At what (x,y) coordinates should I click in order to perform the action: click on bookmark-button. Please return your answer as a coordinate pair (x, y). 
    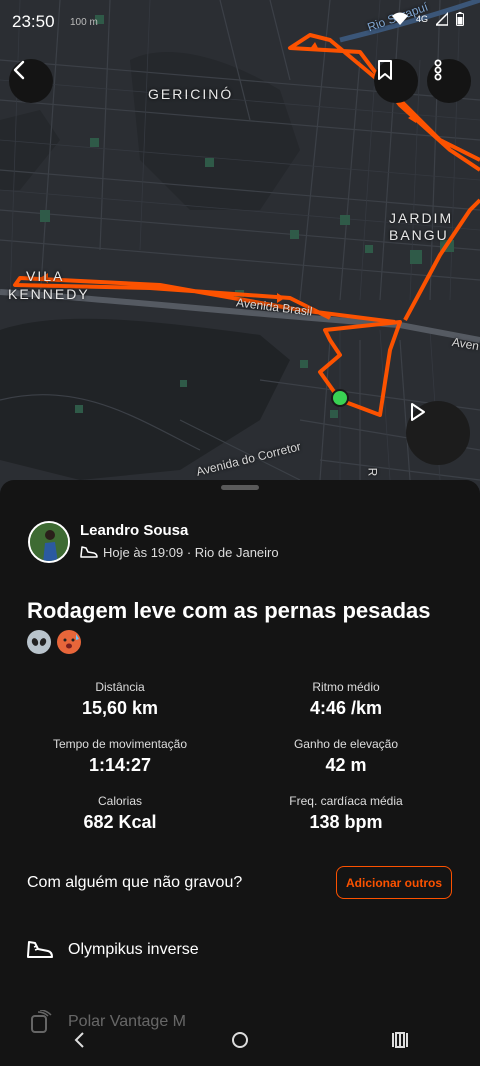
    Looking at the image, I should click on (396, 81).